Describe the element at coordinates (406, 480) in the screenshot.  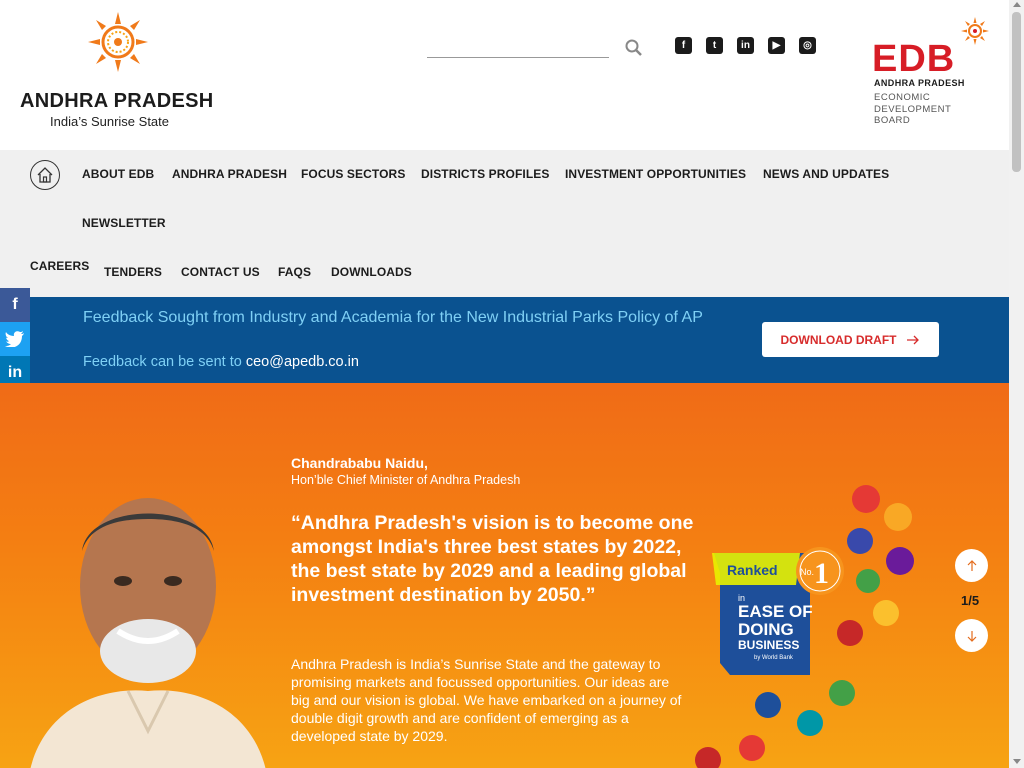
I see `quote-author-role: Hon’ble Chief Minister of Andhra Pradesh` at that location.